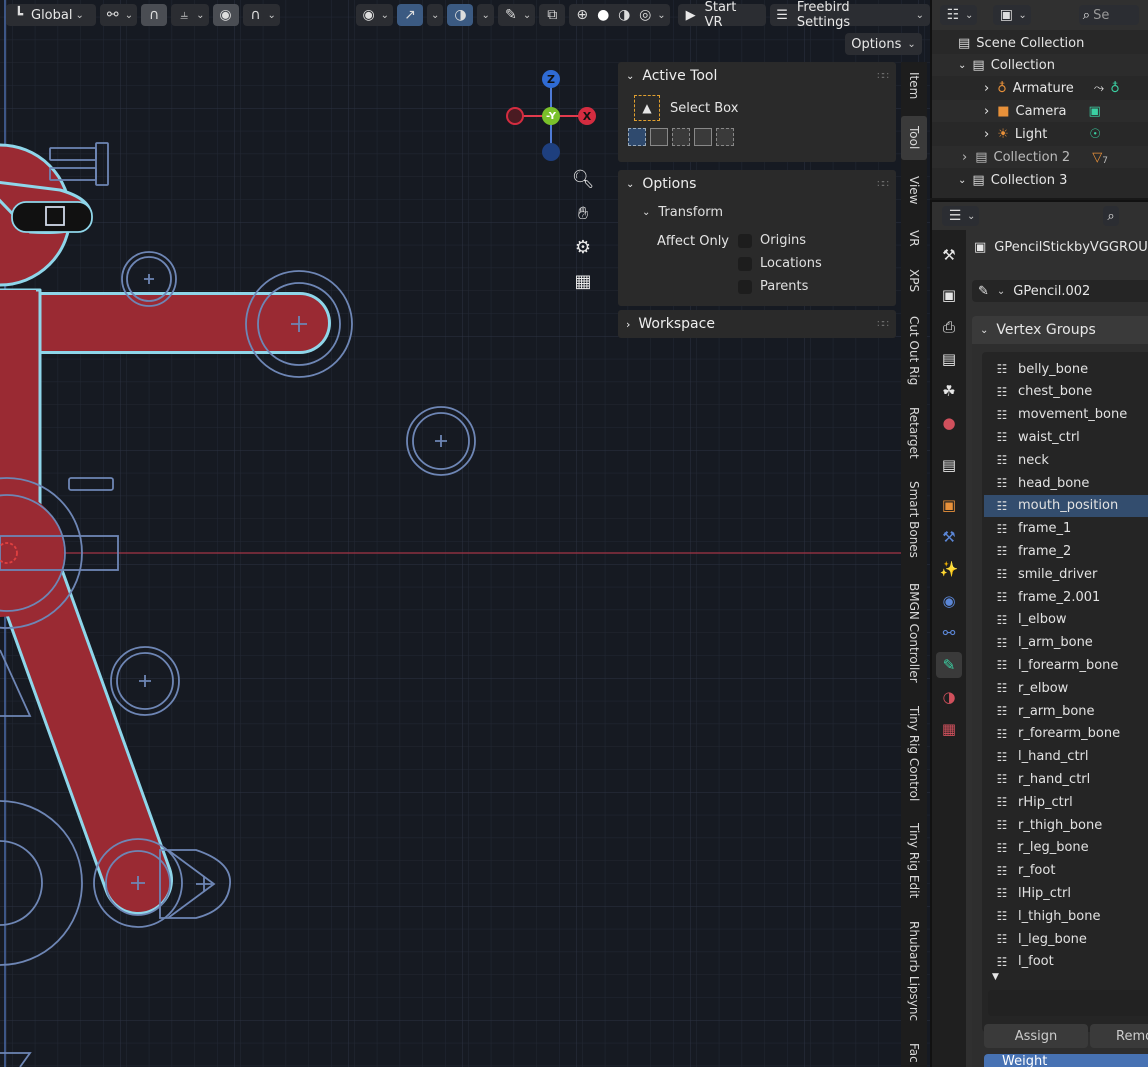 The width and height of the screenshot is (1148, 1067). Describe the element at coordinates (1040, 180) in the screenshot. I see `outliner-row-collection-3: ⌄ ▤ Collection 3` at that location.